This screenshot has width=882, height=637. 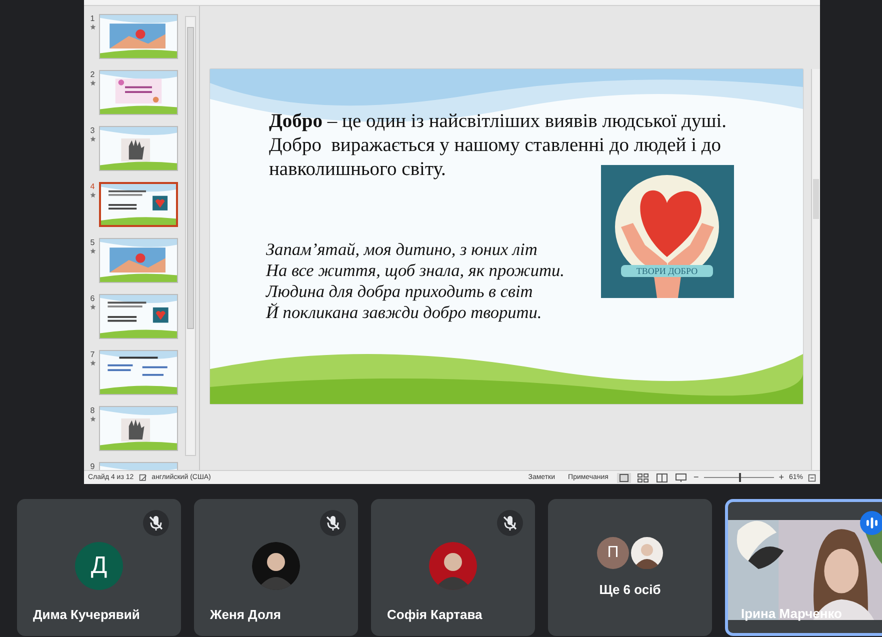 I want to click on zoom-in-button: +, so click(x=781, y=477).